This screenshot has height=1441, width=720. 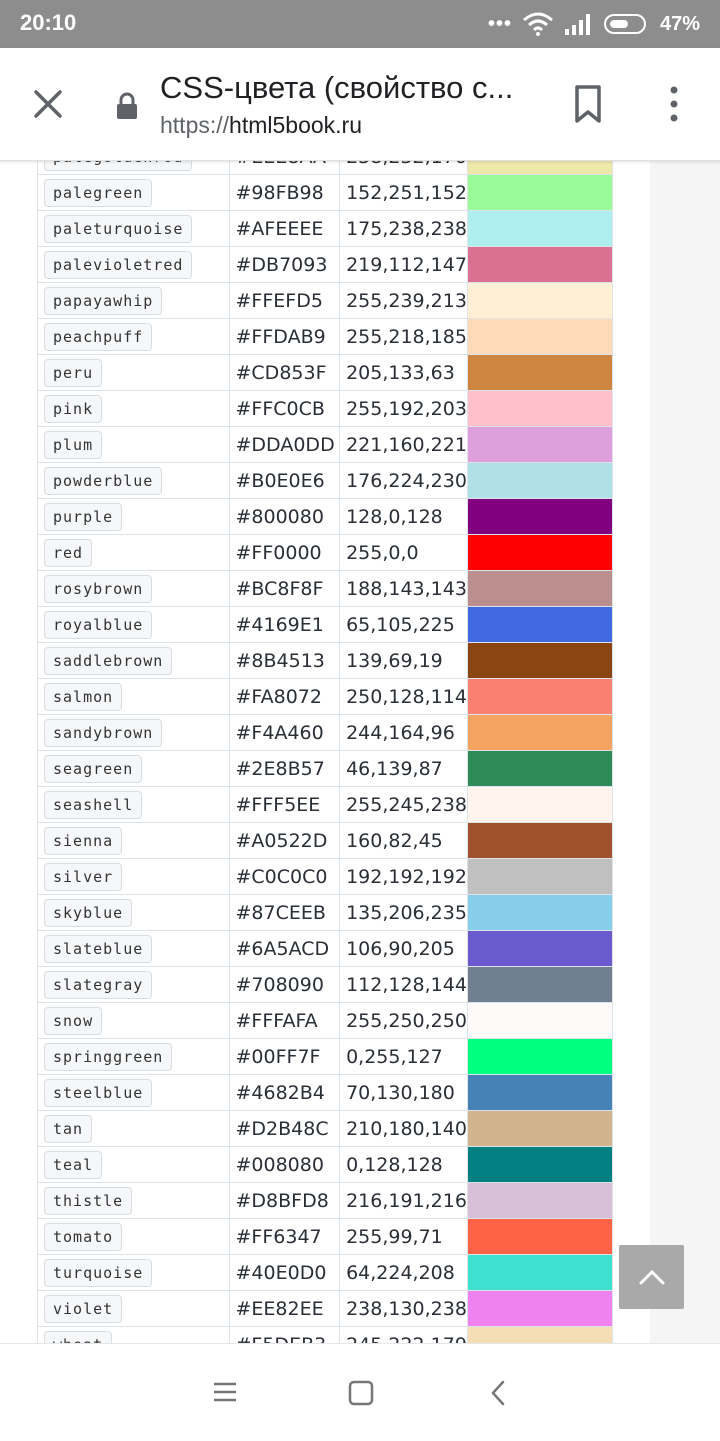 I want to click on hex-value: #C0C0C0, so click(x=284, y=876).